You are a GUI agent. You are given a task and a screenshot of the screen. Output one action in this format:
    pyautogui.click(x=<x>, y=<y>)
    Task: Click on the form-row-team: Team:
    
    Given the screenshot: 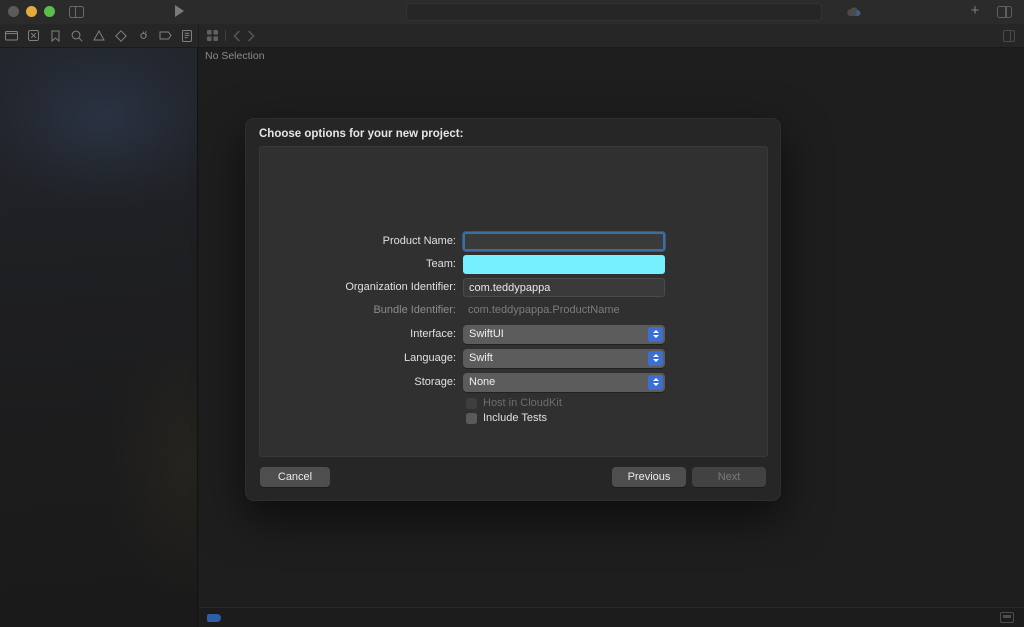 What is the action you would take?
    pyautogui.click(x=514, y=264)
    